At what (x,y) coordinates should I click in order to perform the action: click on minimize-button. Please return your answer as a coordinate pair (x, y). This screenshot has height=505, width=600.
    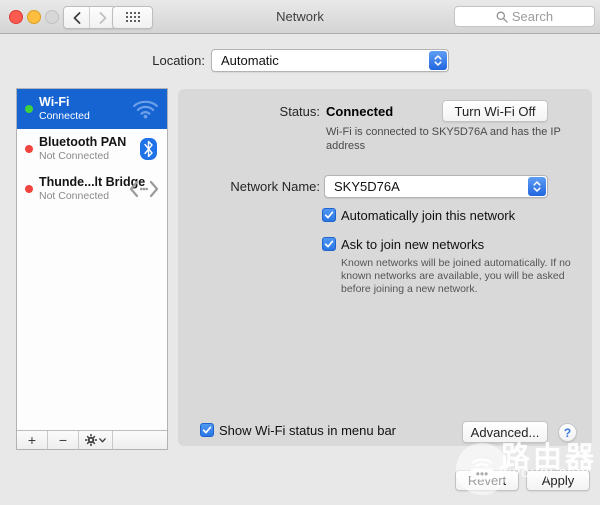
    Looking at the image, I should click on (34, 17).